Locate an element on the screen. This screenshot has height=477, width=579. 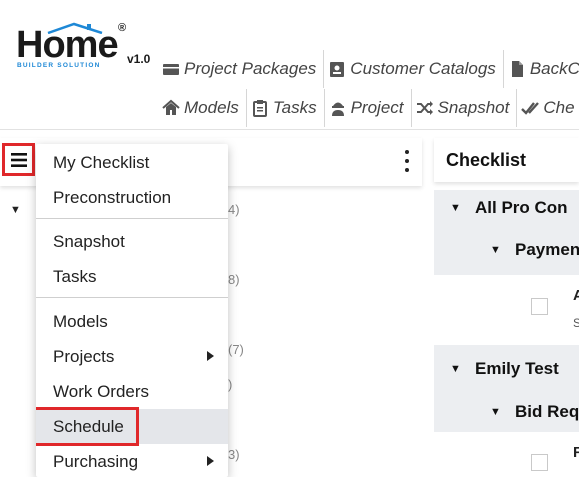
double-check-icon is located at coordinates (530, 108).